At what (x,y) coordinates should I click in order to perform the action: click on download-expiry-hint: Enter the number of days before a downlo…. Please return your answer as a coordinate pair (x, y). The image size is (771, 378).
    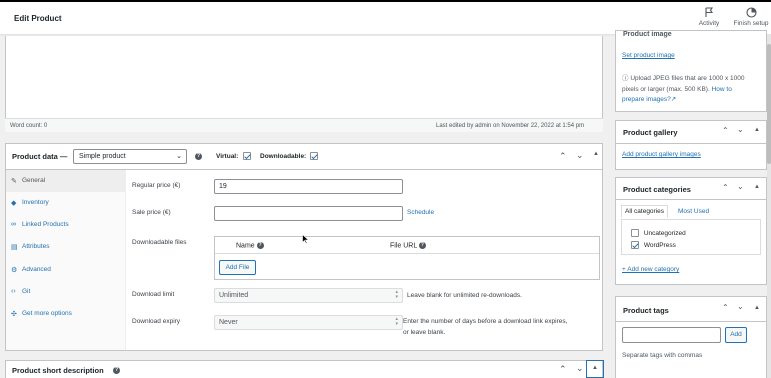
    Looking at the image, I should click on (485, 327).